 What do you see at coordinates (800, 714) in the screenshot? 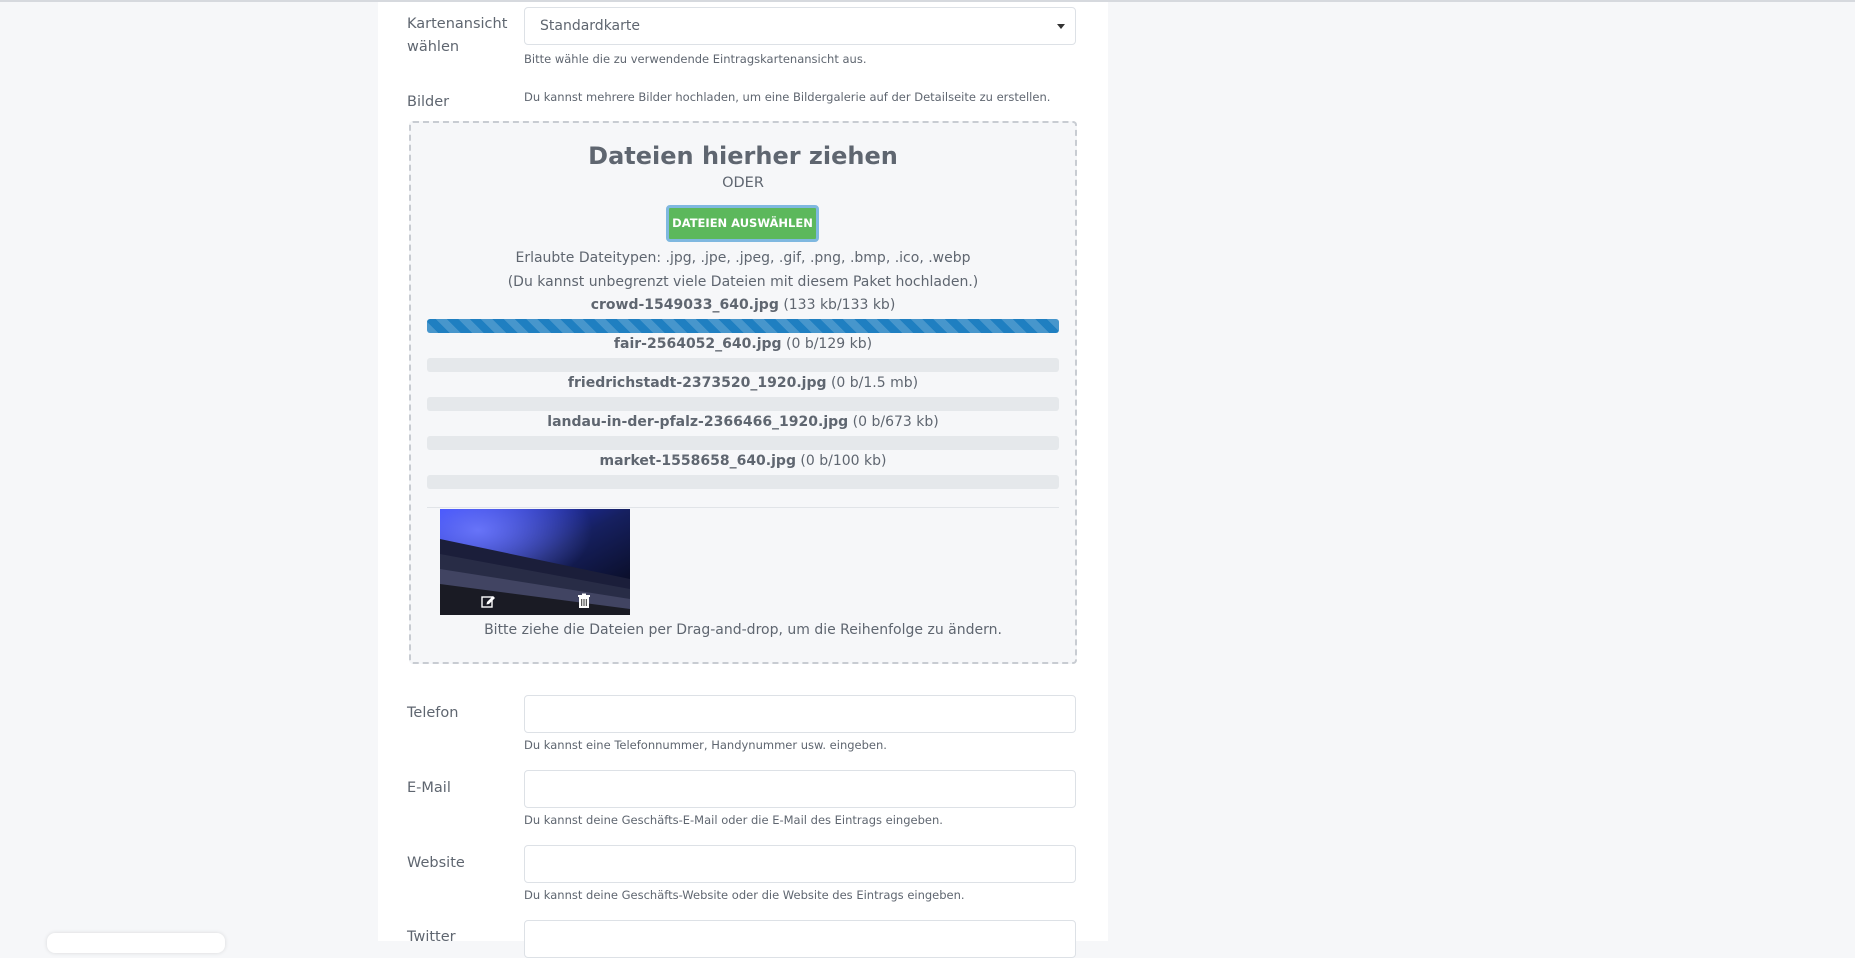
I see `phone-input` at bounding box center [800, 714].